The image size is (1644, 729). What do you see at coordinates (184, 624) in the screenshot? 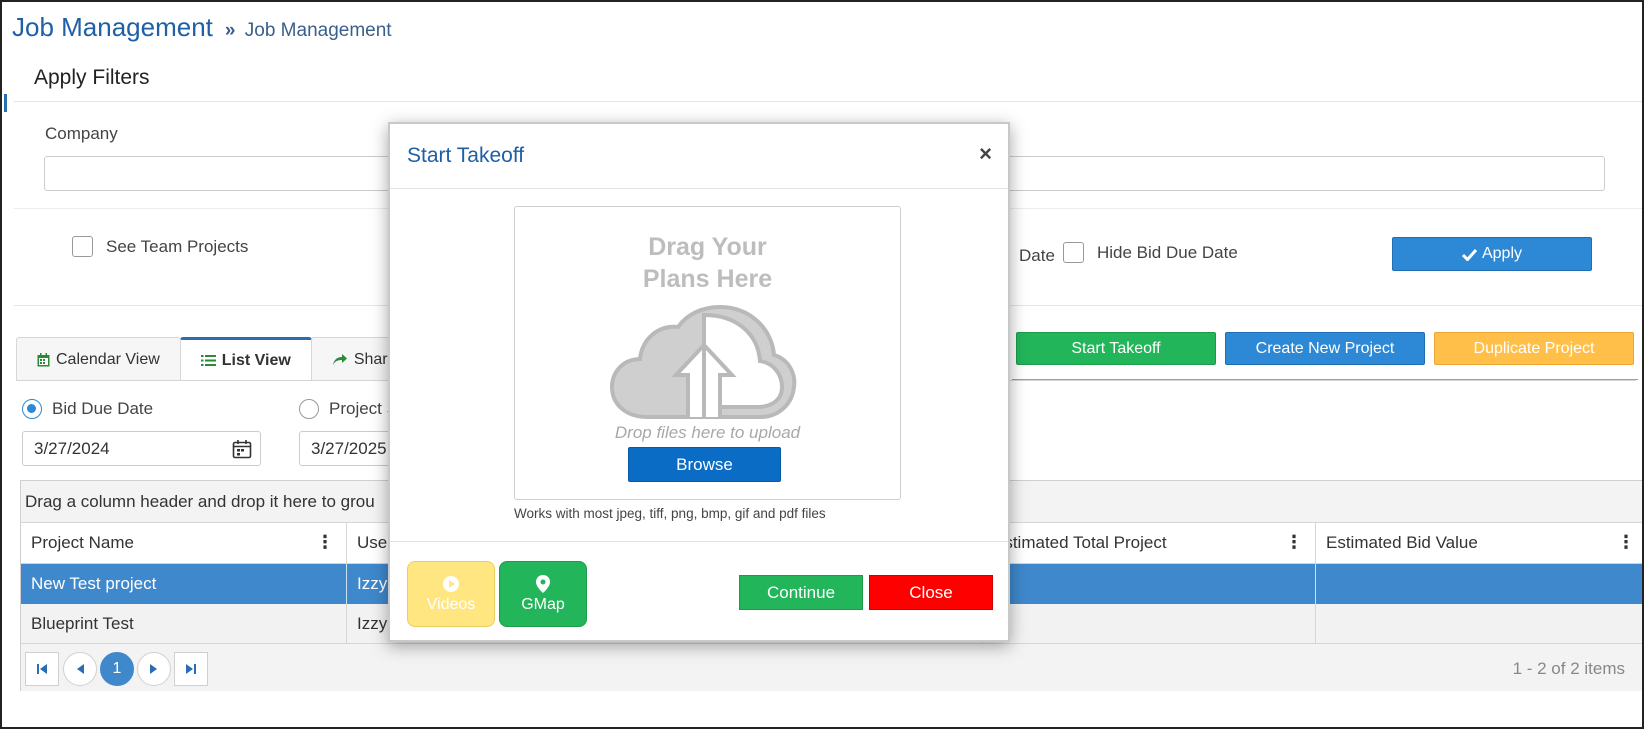
I see `cell-project-name: Blueprint Test` at bounding box center [184, 624].